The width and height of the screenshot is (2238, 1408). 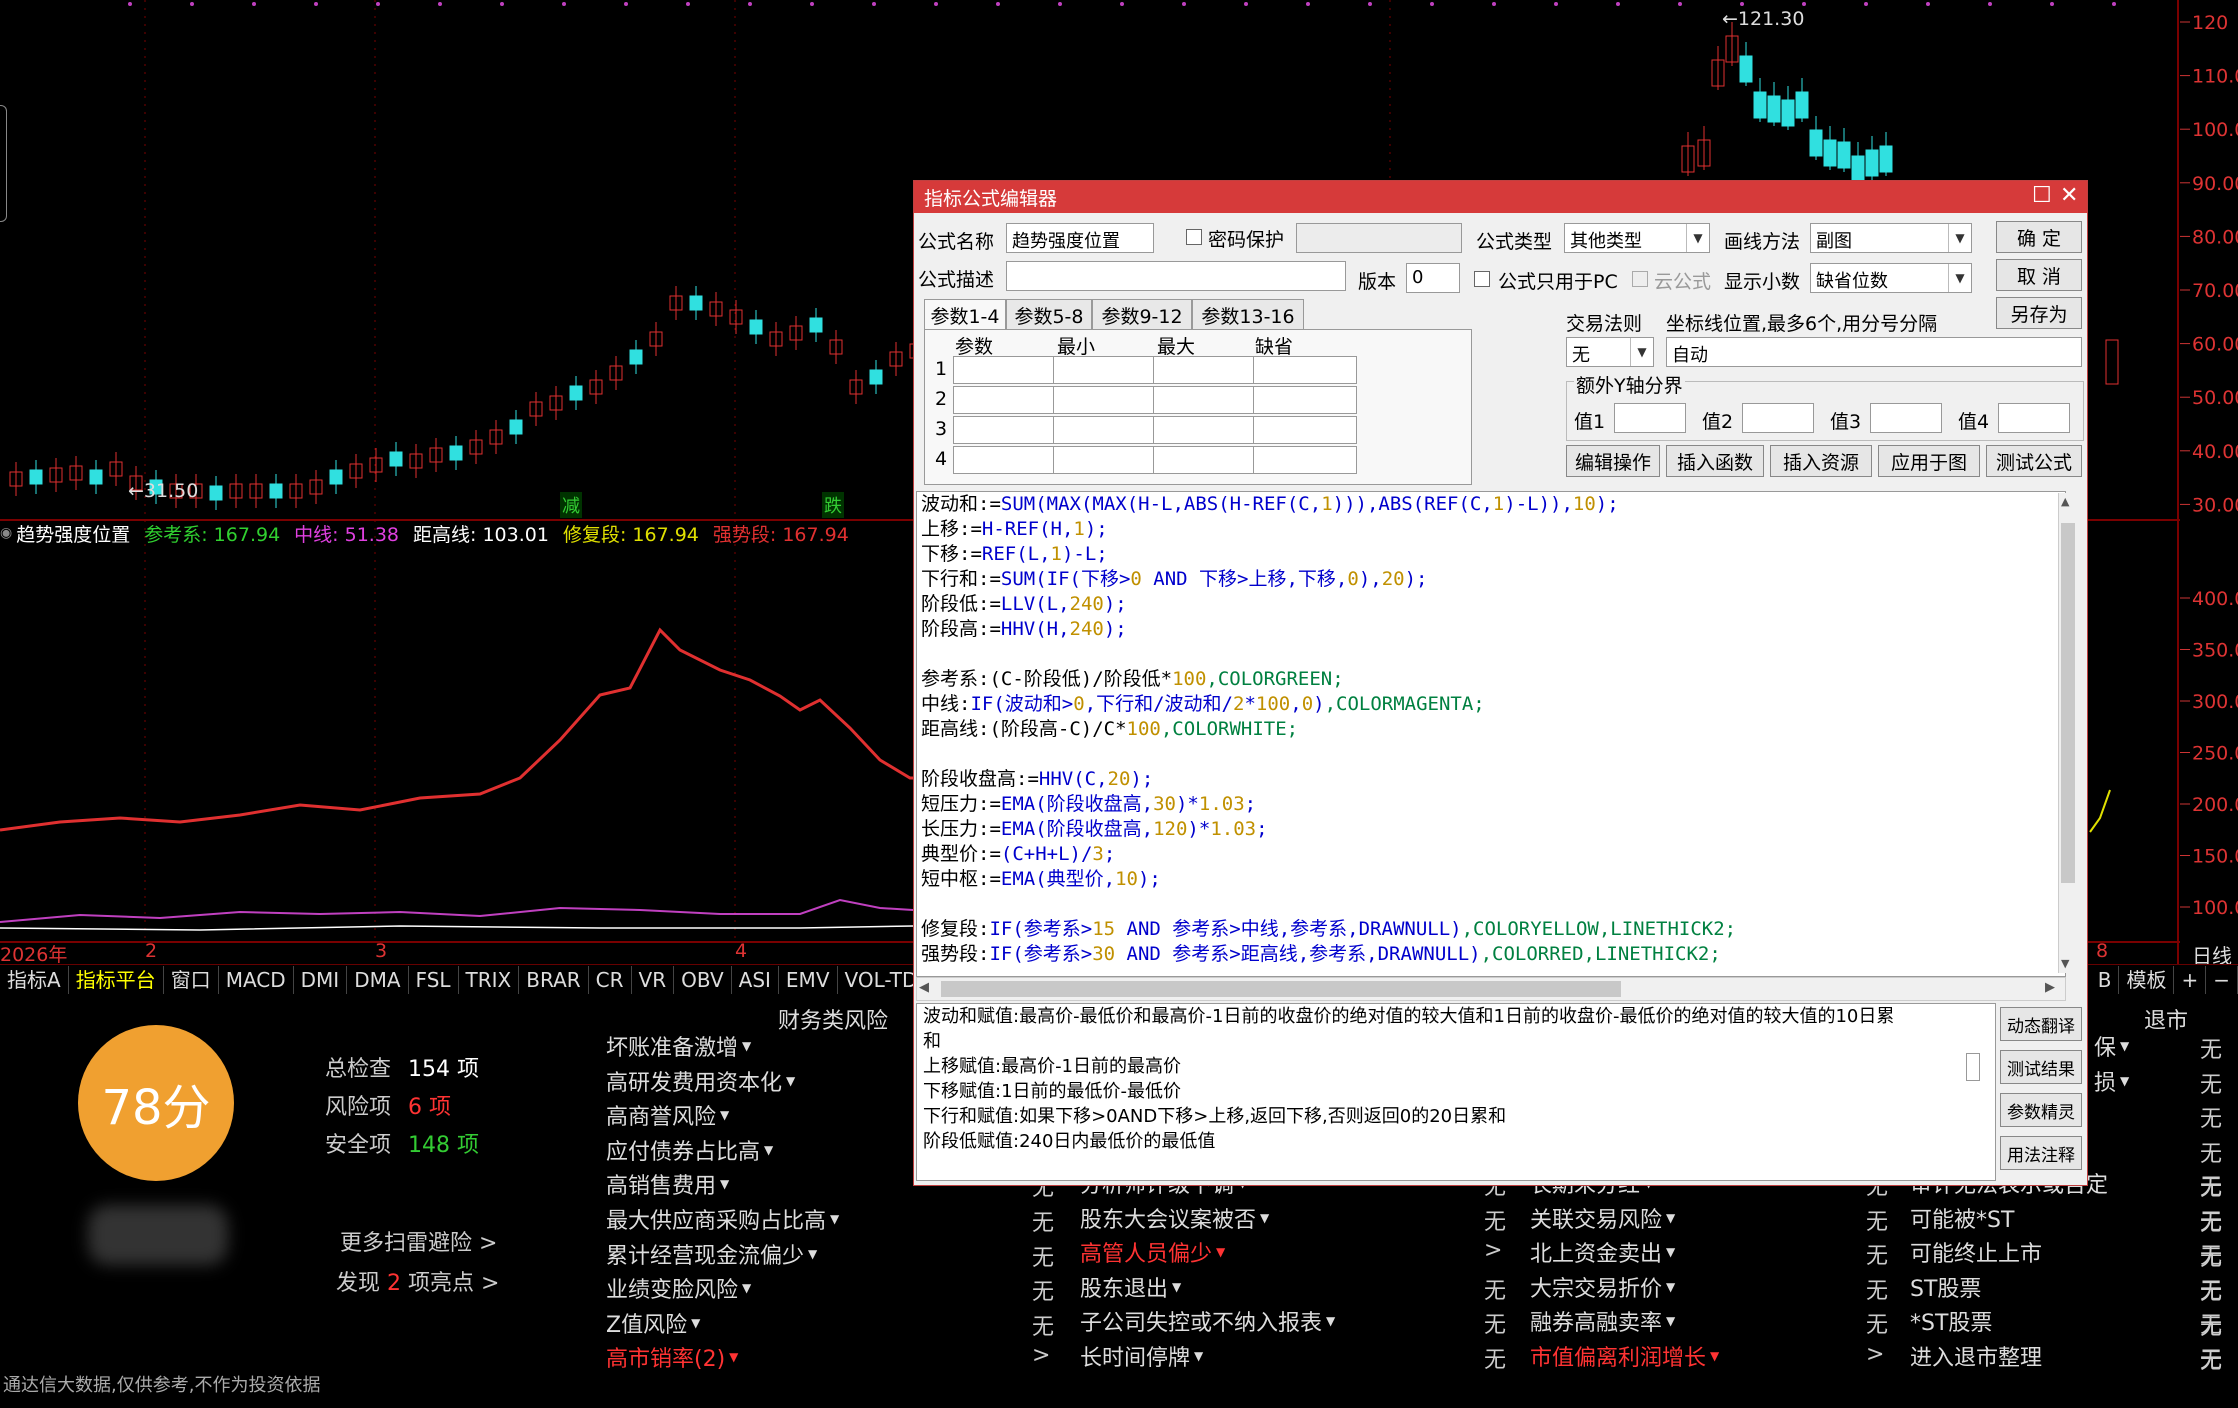 What do you see at coordinates (1973, 1067) in the screenshot?
I see `desc-scroll` at bounding box center [1973, 1067].